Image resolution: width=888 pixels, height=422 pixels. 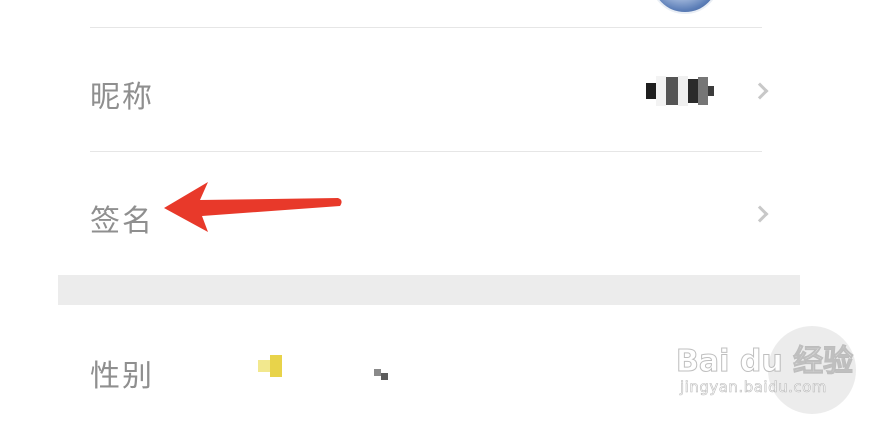 I want to click on signature-label: 签名, so click(x=122, y=221).